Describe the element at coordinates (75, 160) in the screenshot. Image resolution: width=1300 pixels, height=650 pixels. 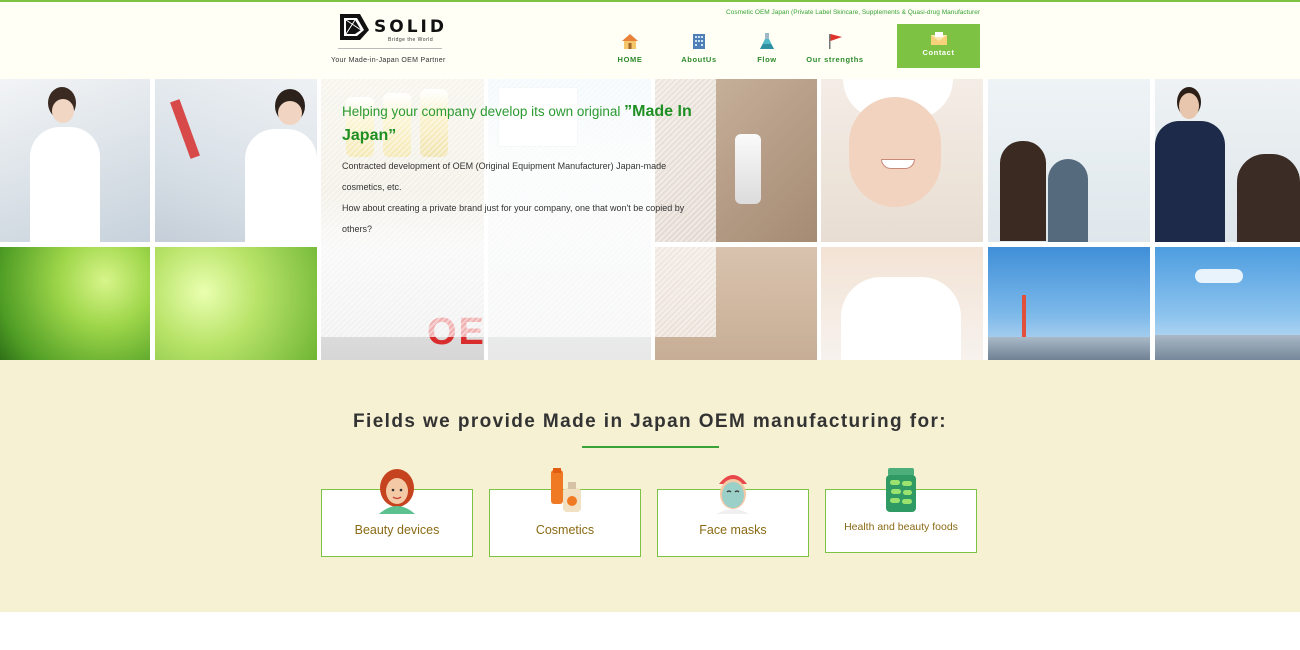
I see `hero-photo-lab-scientist` at that location.